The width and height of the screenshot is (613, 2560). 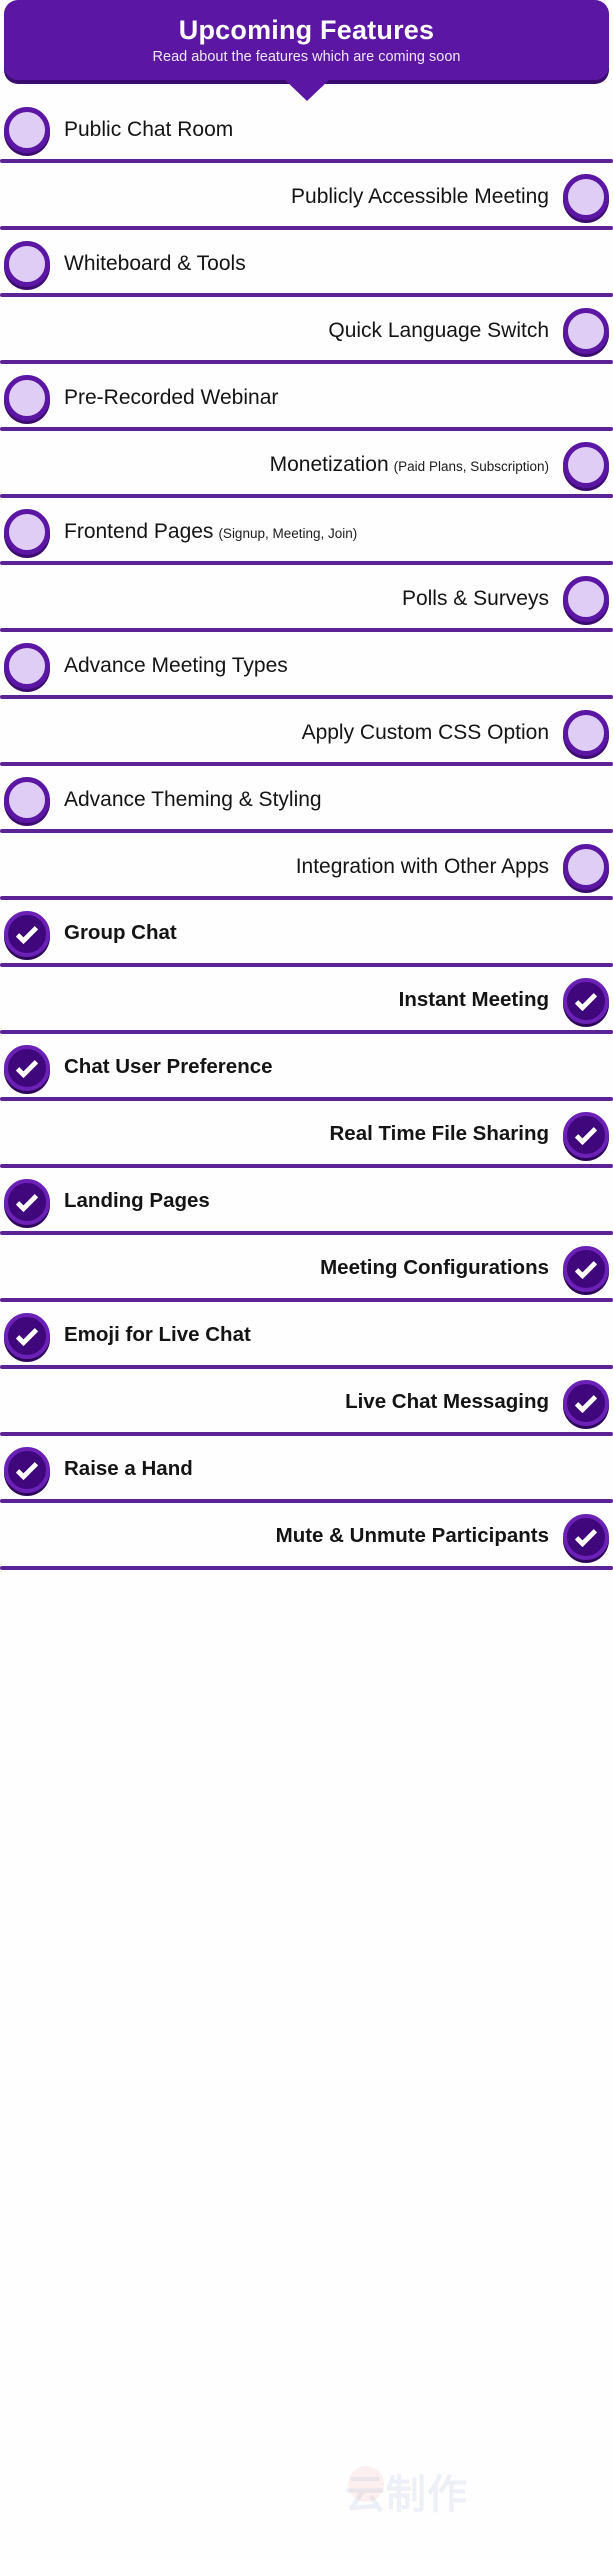 What do you see at coordinates (193, 799) in the screenshot?
I see `feature-label: Advance Theming & Styling` at bounding box center [193, 799].